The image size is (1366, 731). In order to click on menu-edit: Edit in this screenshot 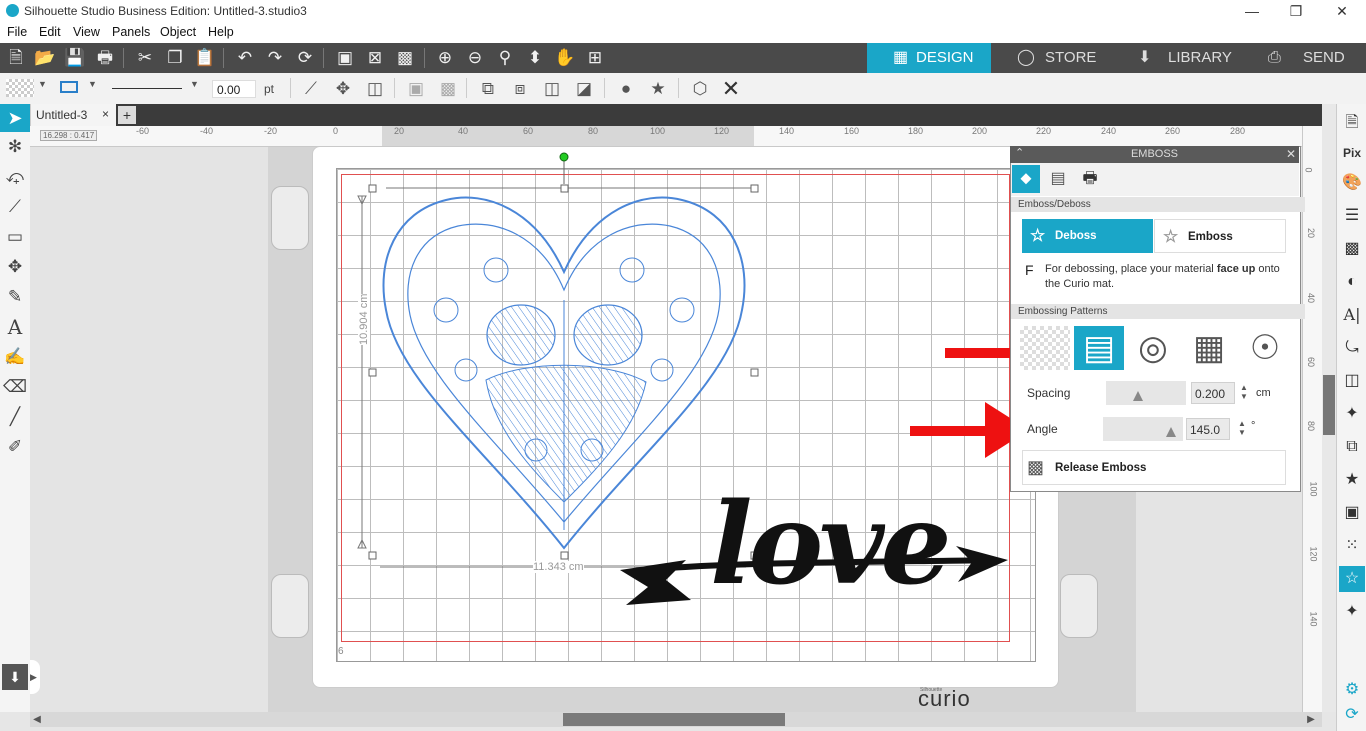, I will do `click(50, 32)`.